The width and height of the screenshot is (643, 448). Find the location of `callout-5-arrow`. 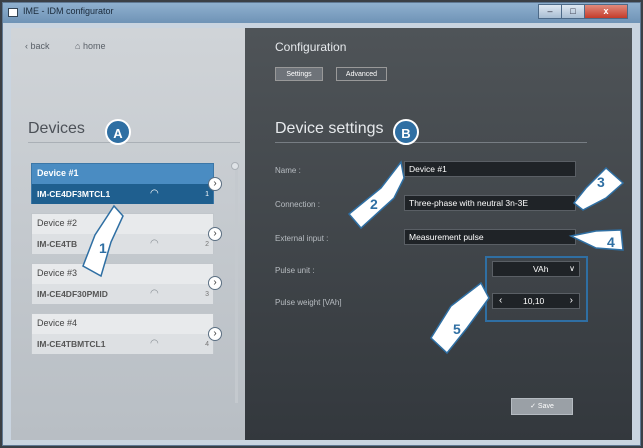

callout-5-arrow is located at coordinates (460, 318).